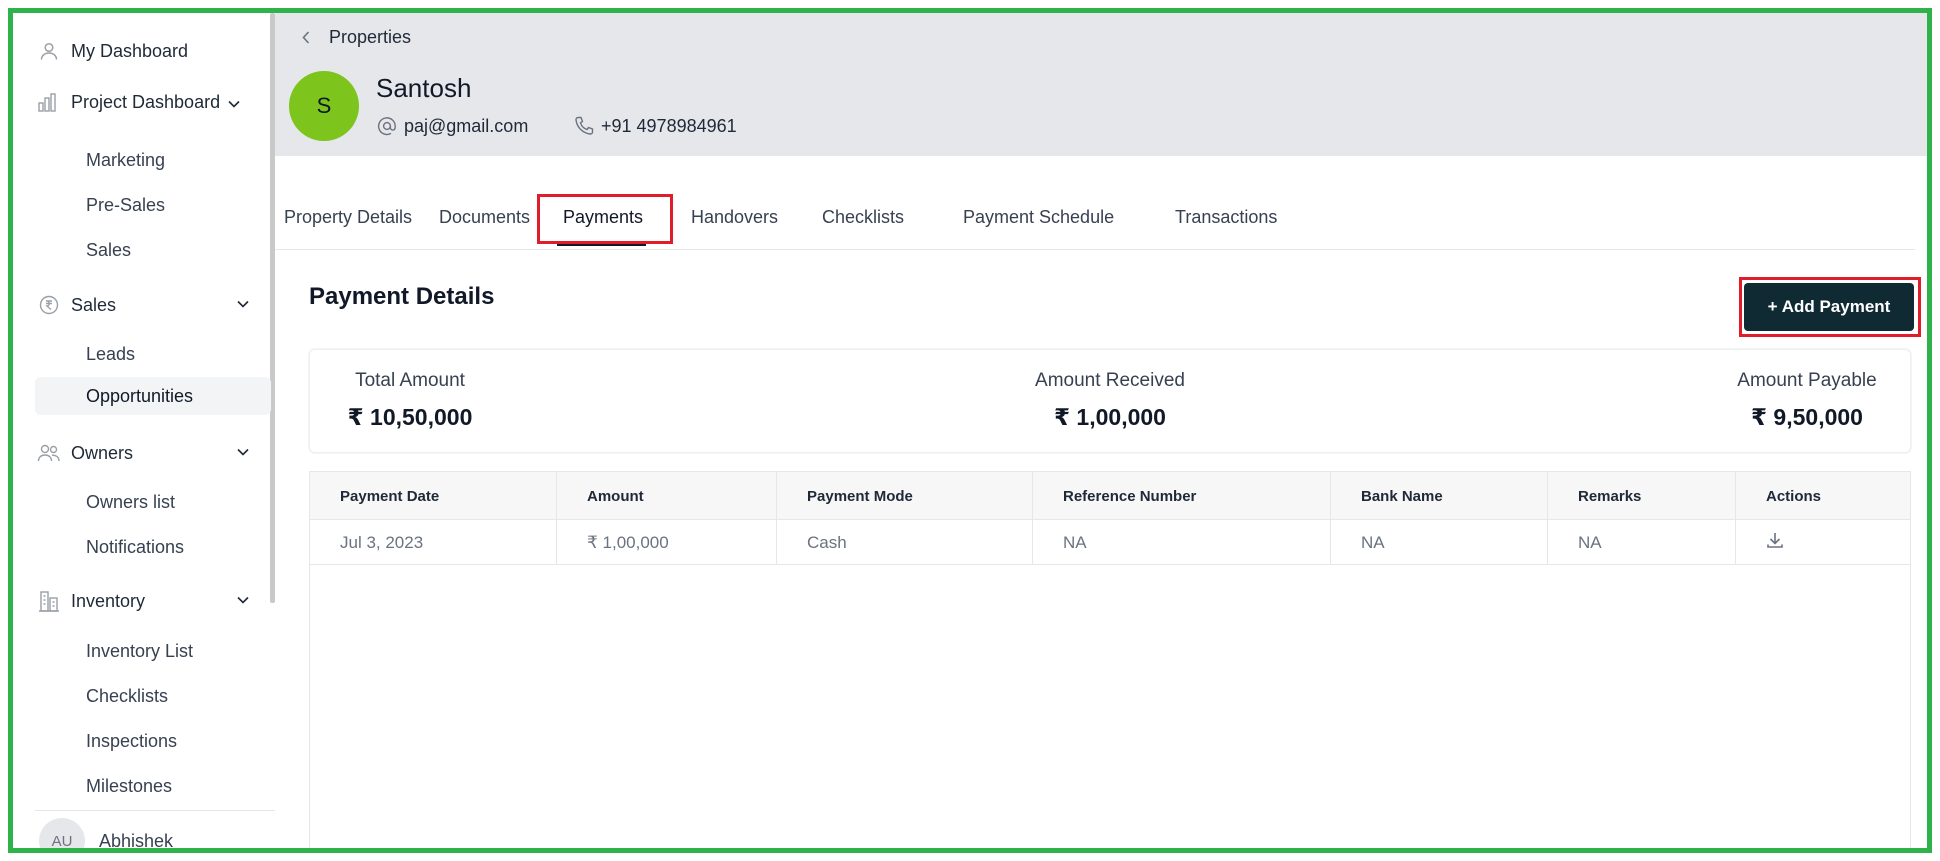 The width and height of the screenshot is (1940, 861). I want to click on phone-icon, so click(584, 126).